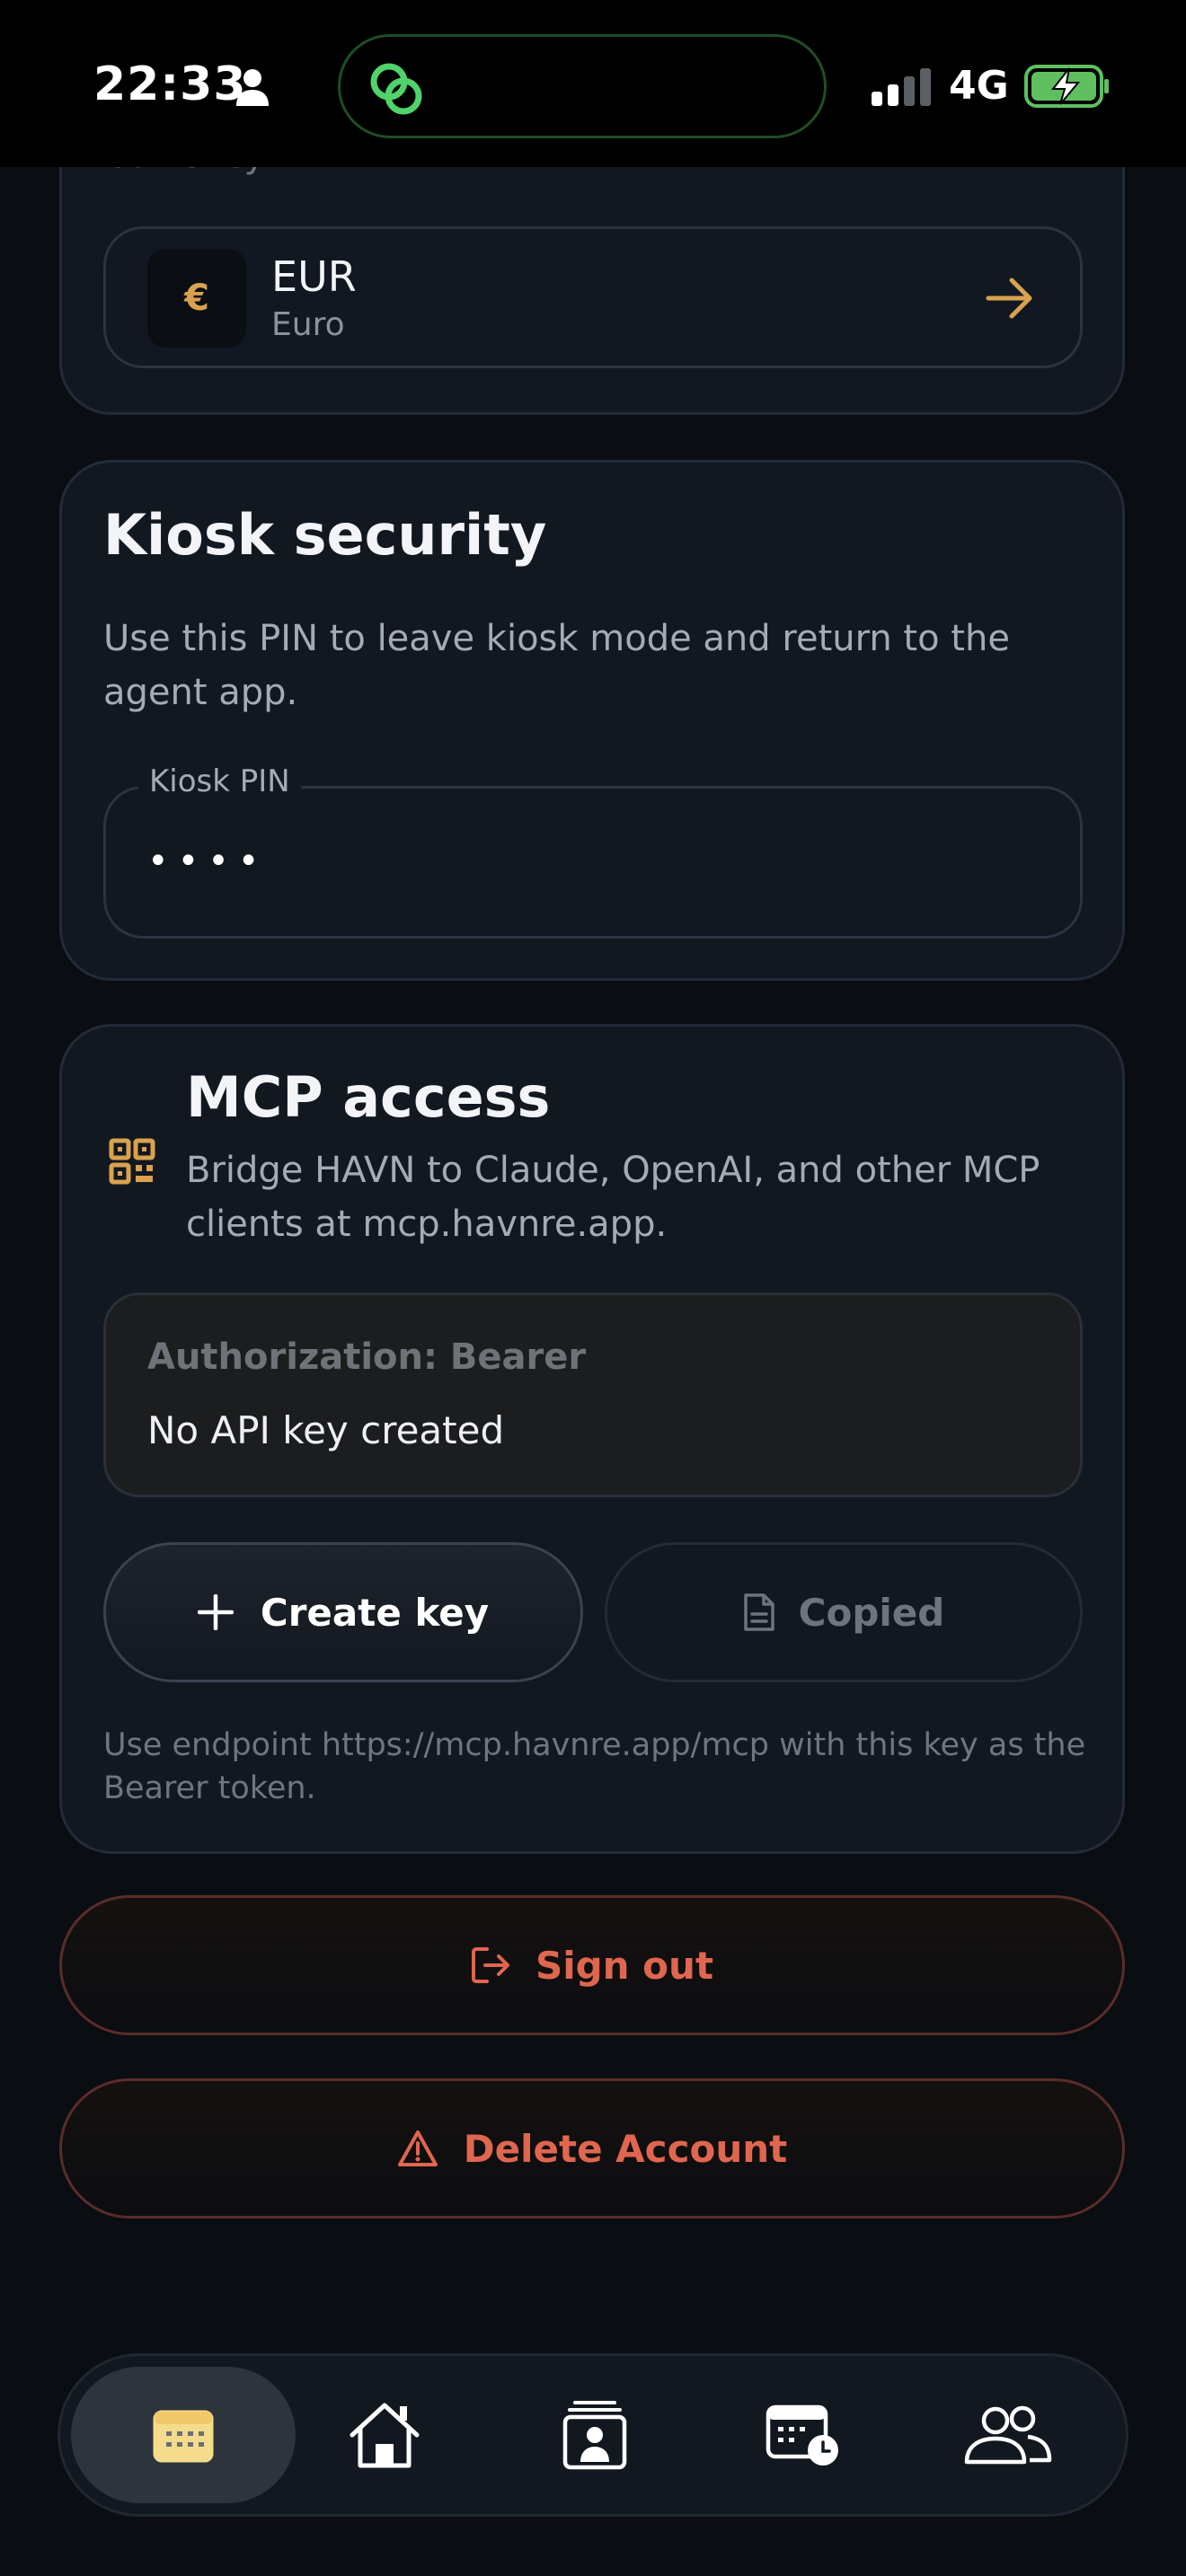 This screenshot has width=1186, height=2576. Describe the element at coordinates (215, 1612) in the screenshot. I see `plus-icon` at that location.